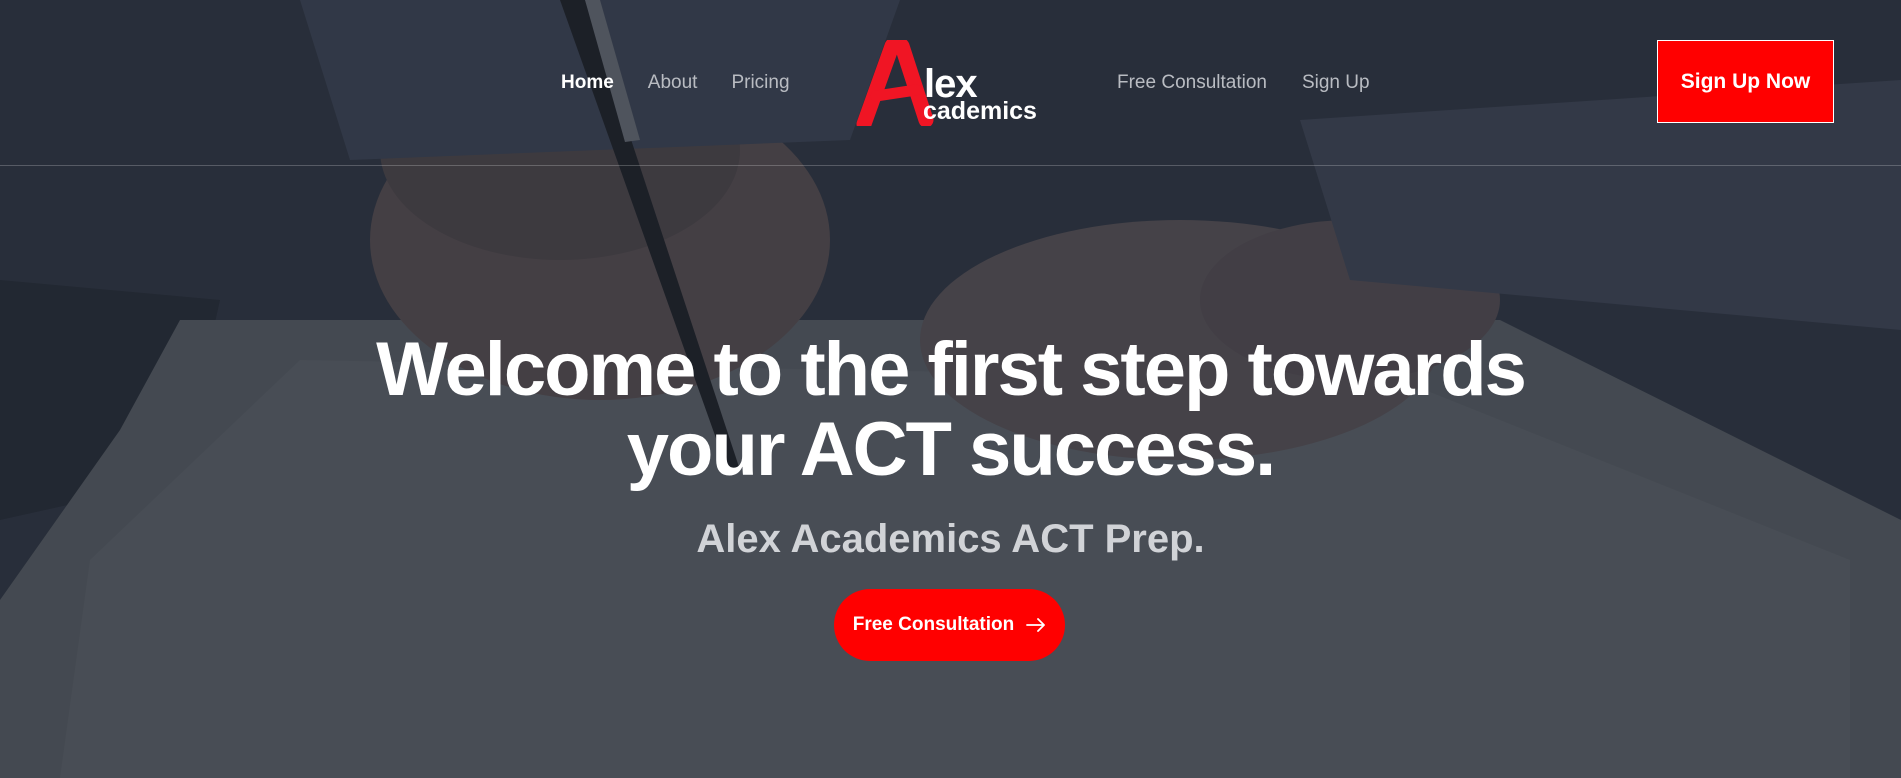  I want to click on free-consultation-button: Free Consultation, so click(949, 625).